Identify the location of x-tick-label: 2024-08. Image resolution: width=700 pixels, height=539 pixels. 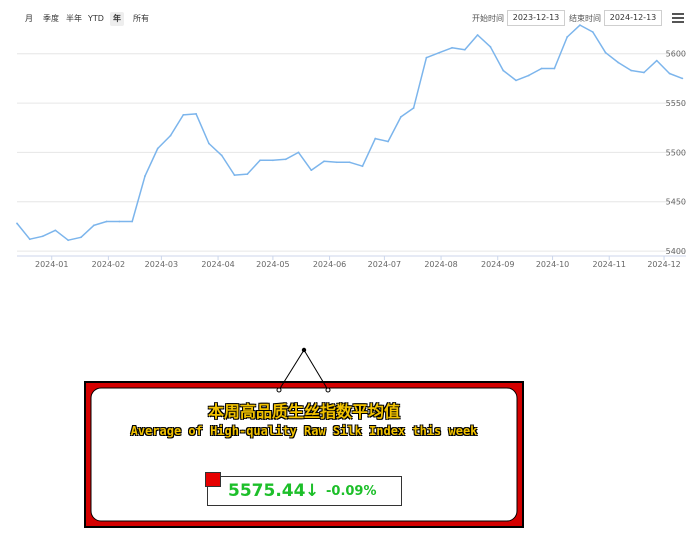
(440, 264).